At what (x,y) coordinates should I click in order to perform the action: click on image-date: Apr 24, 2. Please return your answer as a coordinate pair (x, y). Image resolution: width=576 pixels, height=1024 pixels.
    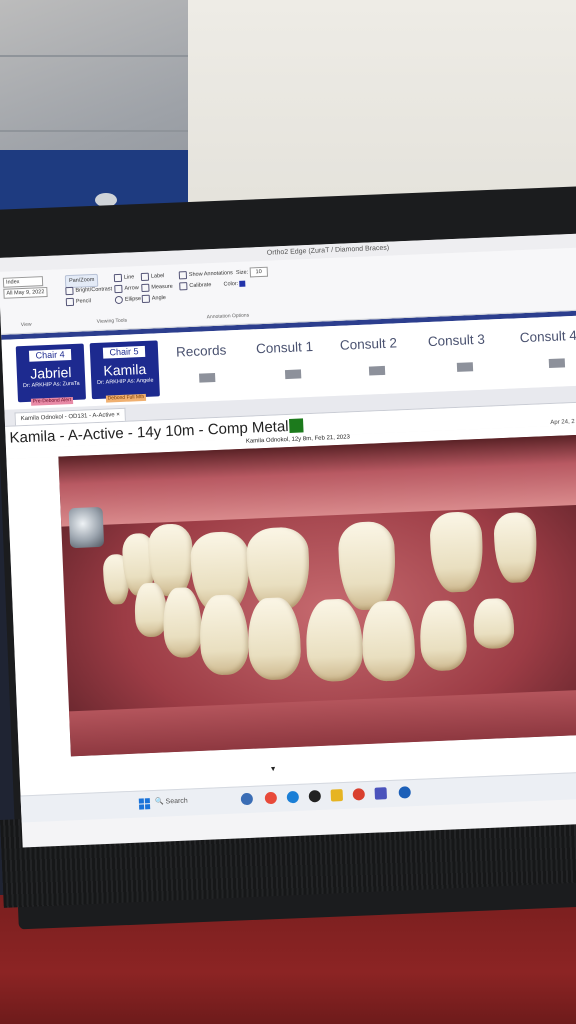
    Looking at the image, I should click on (562, 422).